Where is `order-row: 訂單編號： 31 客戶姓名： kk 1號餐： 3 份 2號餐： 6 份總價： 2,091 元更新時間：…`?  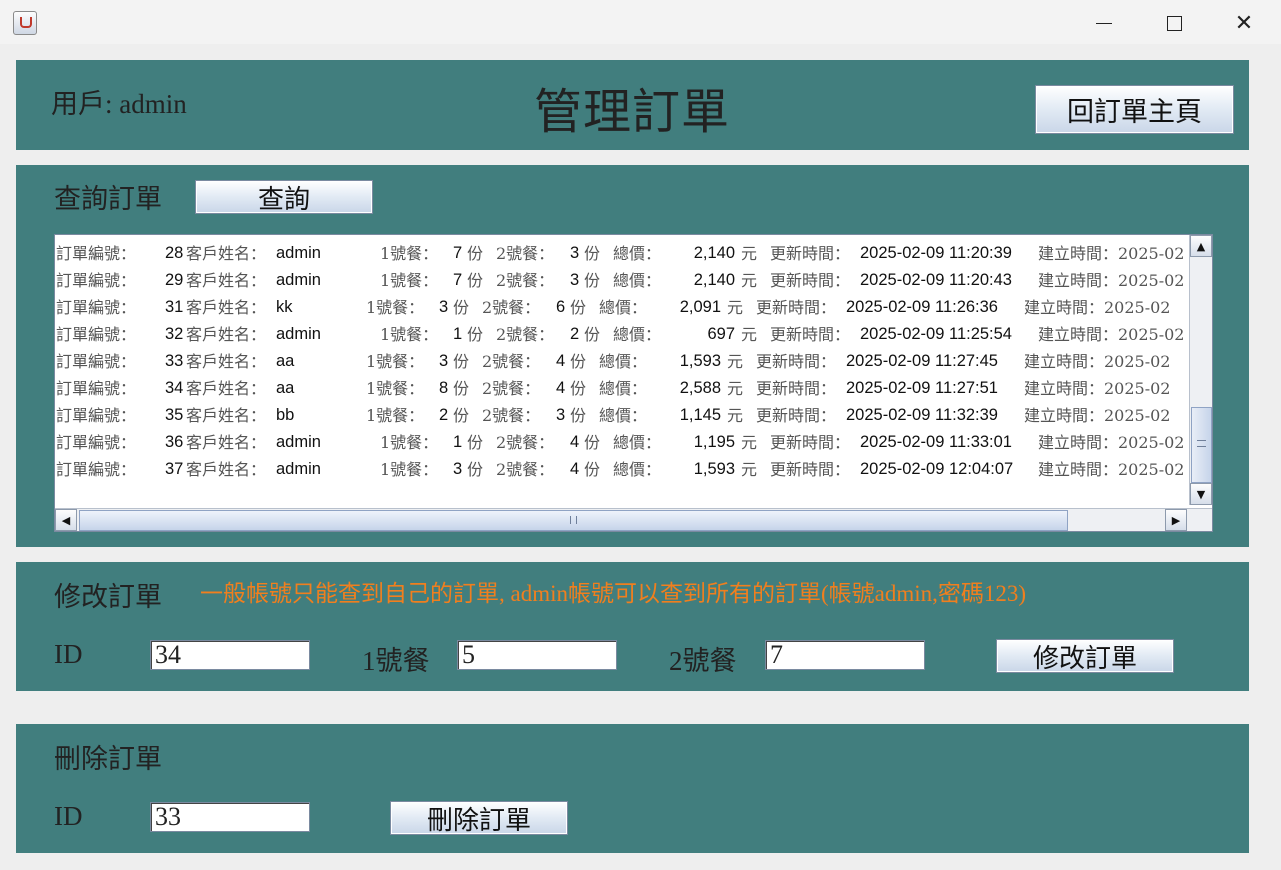 order-row: 訂單編號： 31 客戶姓名： kk 1號餐： 3 份 2號餐： 6 份總價： 2,091 元更新時間：… is located at coordinates (613, 307).